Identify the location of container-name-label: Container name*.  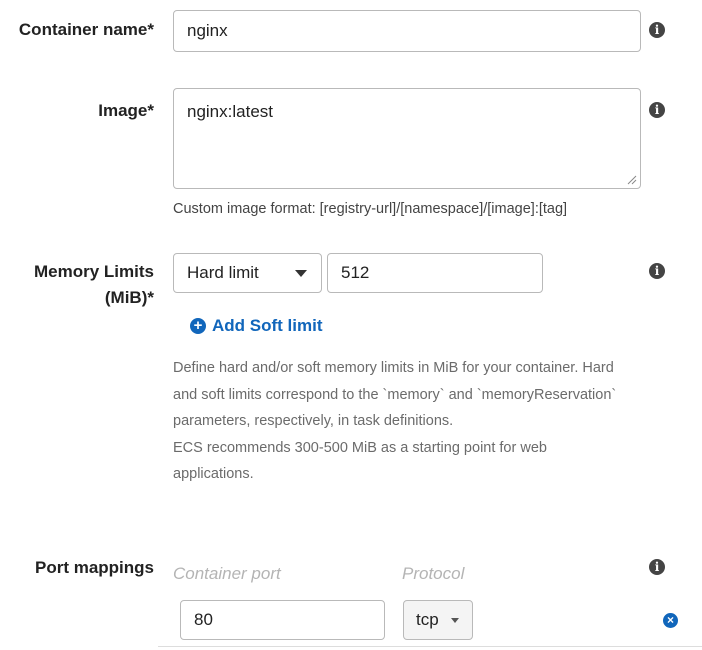
(86, 29).